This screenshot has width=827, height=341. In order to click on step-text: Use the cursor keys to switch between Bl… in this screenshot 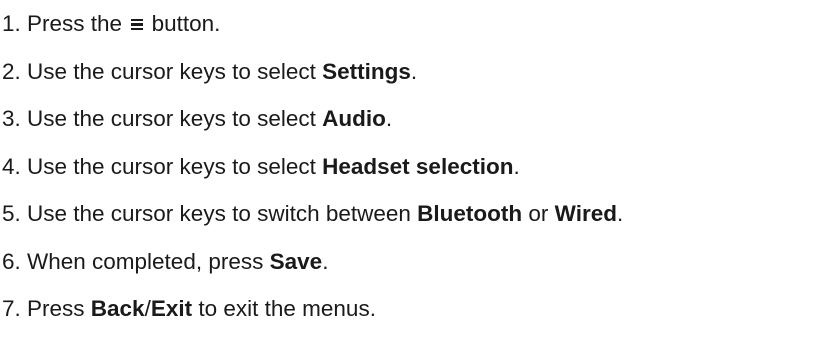, I will do `click(323, 214)`.